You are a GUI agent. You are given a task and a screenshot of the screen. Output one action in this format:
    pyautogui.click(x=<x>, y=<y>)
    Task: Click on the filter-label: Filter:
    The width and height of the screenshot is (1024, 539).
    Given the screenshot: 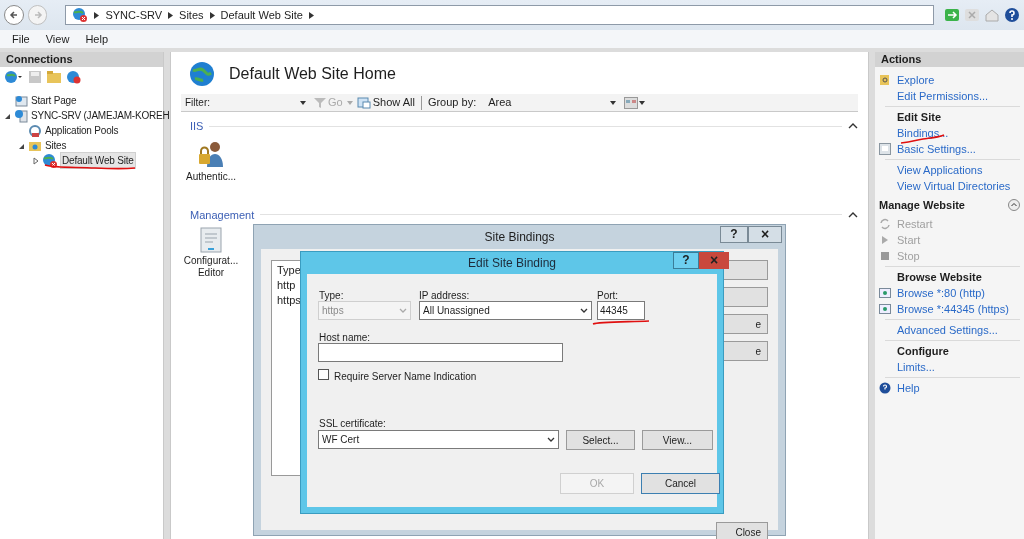 What is the action you would take?
    pyautogui.click(x=197, y=103)
    